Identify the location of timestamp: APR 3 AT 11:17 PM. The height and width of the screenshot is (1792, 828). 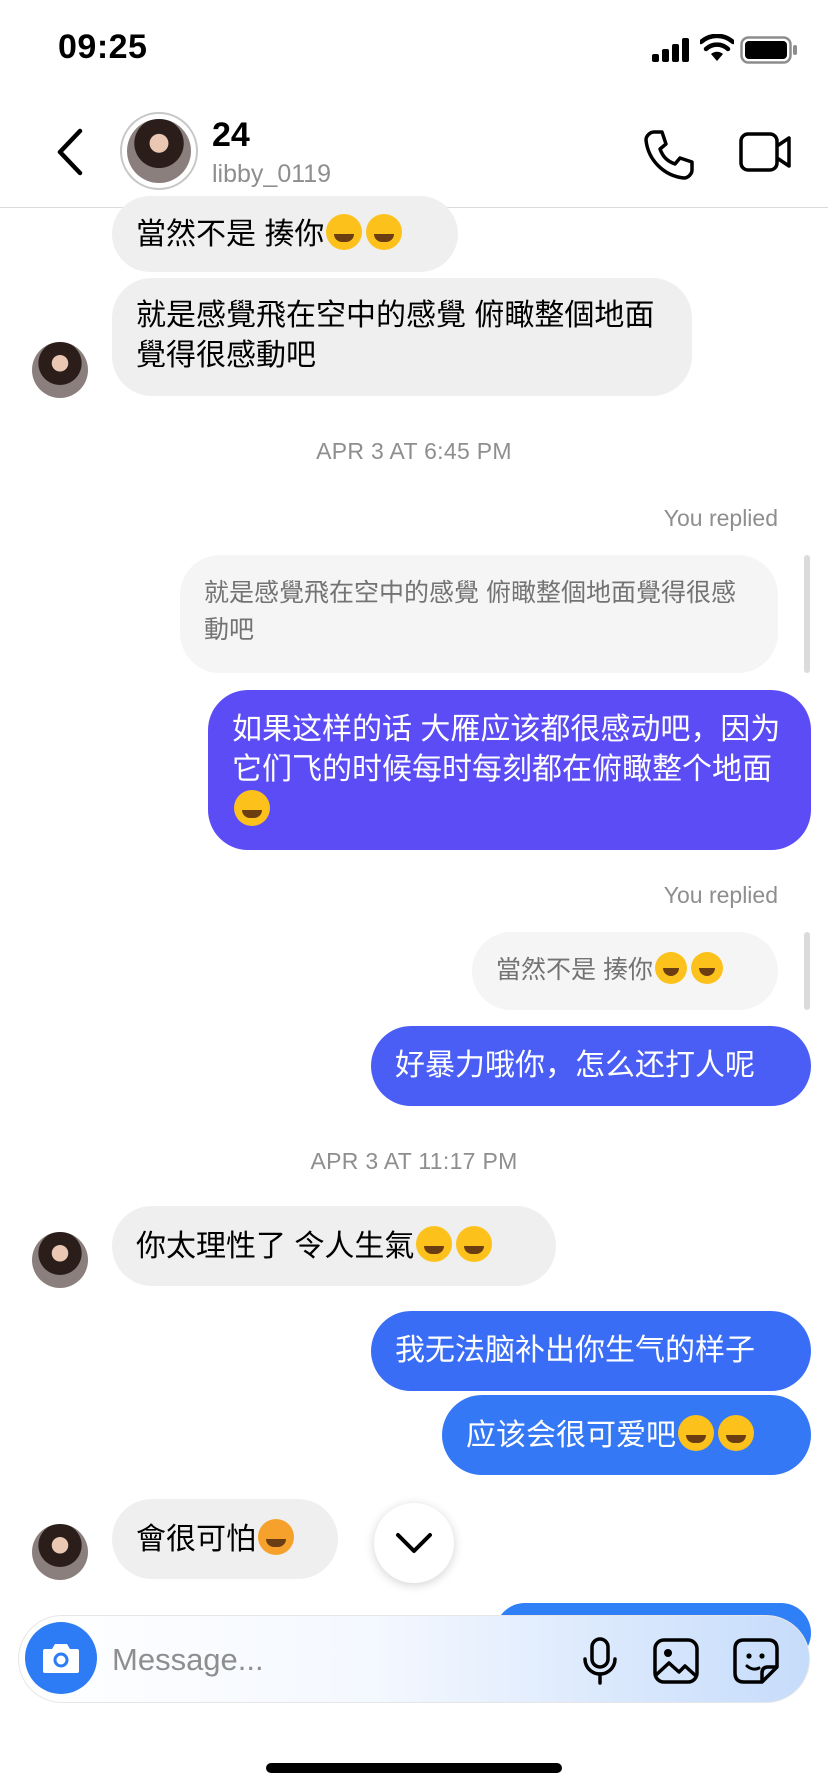
(414, 1161).